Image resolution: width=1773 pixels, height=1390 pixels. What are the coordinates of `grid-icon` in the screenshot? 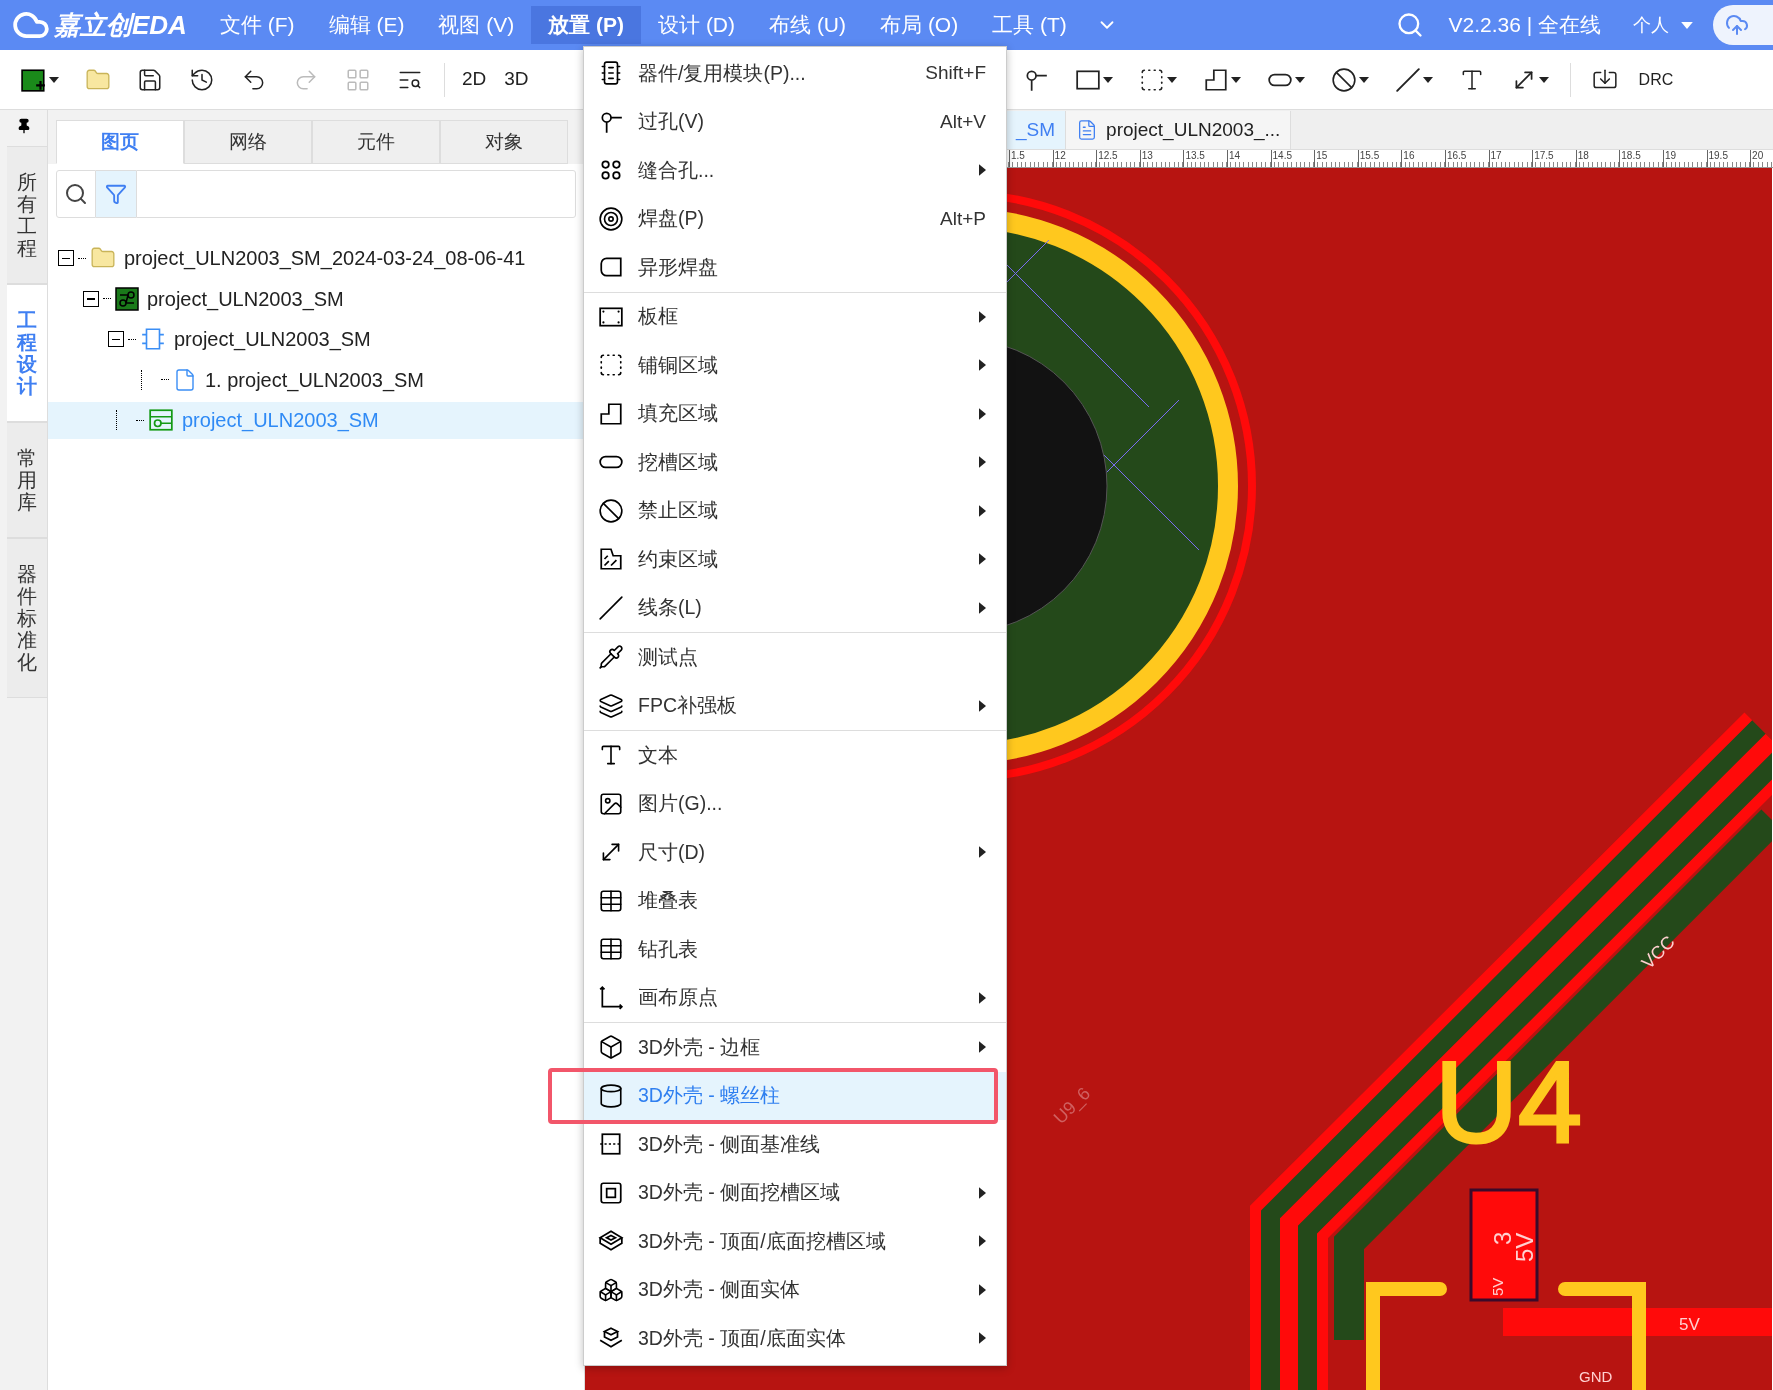 It's located at (358, 79).